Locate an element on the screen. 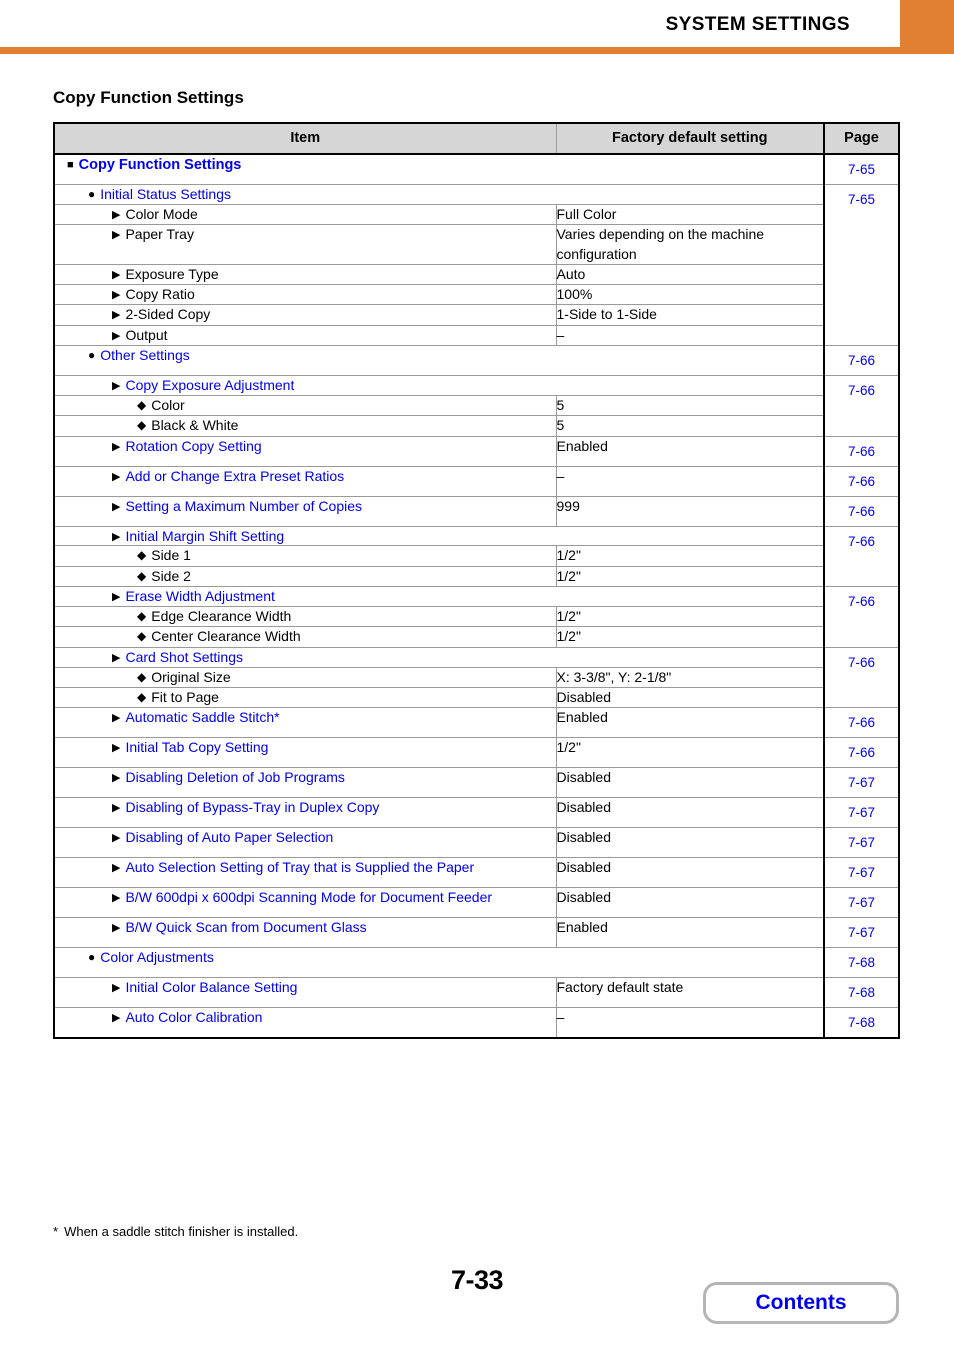 The height and width of the screenshot is (1350, 954). row-item-link: B/W Quick Scan from Document Glass is located at coordinates (245, 927).